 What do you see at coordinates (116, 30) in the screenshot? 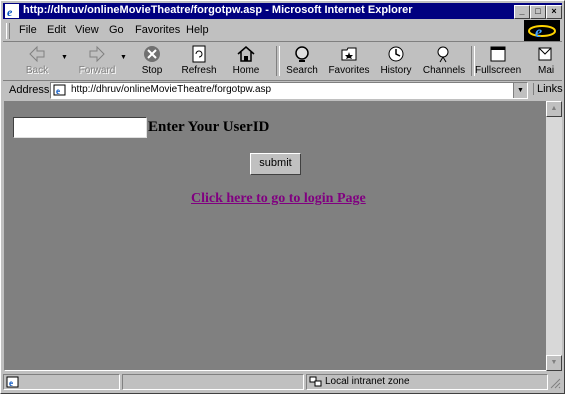
I see `menu-go: Go` at bounding box center [116, 30].